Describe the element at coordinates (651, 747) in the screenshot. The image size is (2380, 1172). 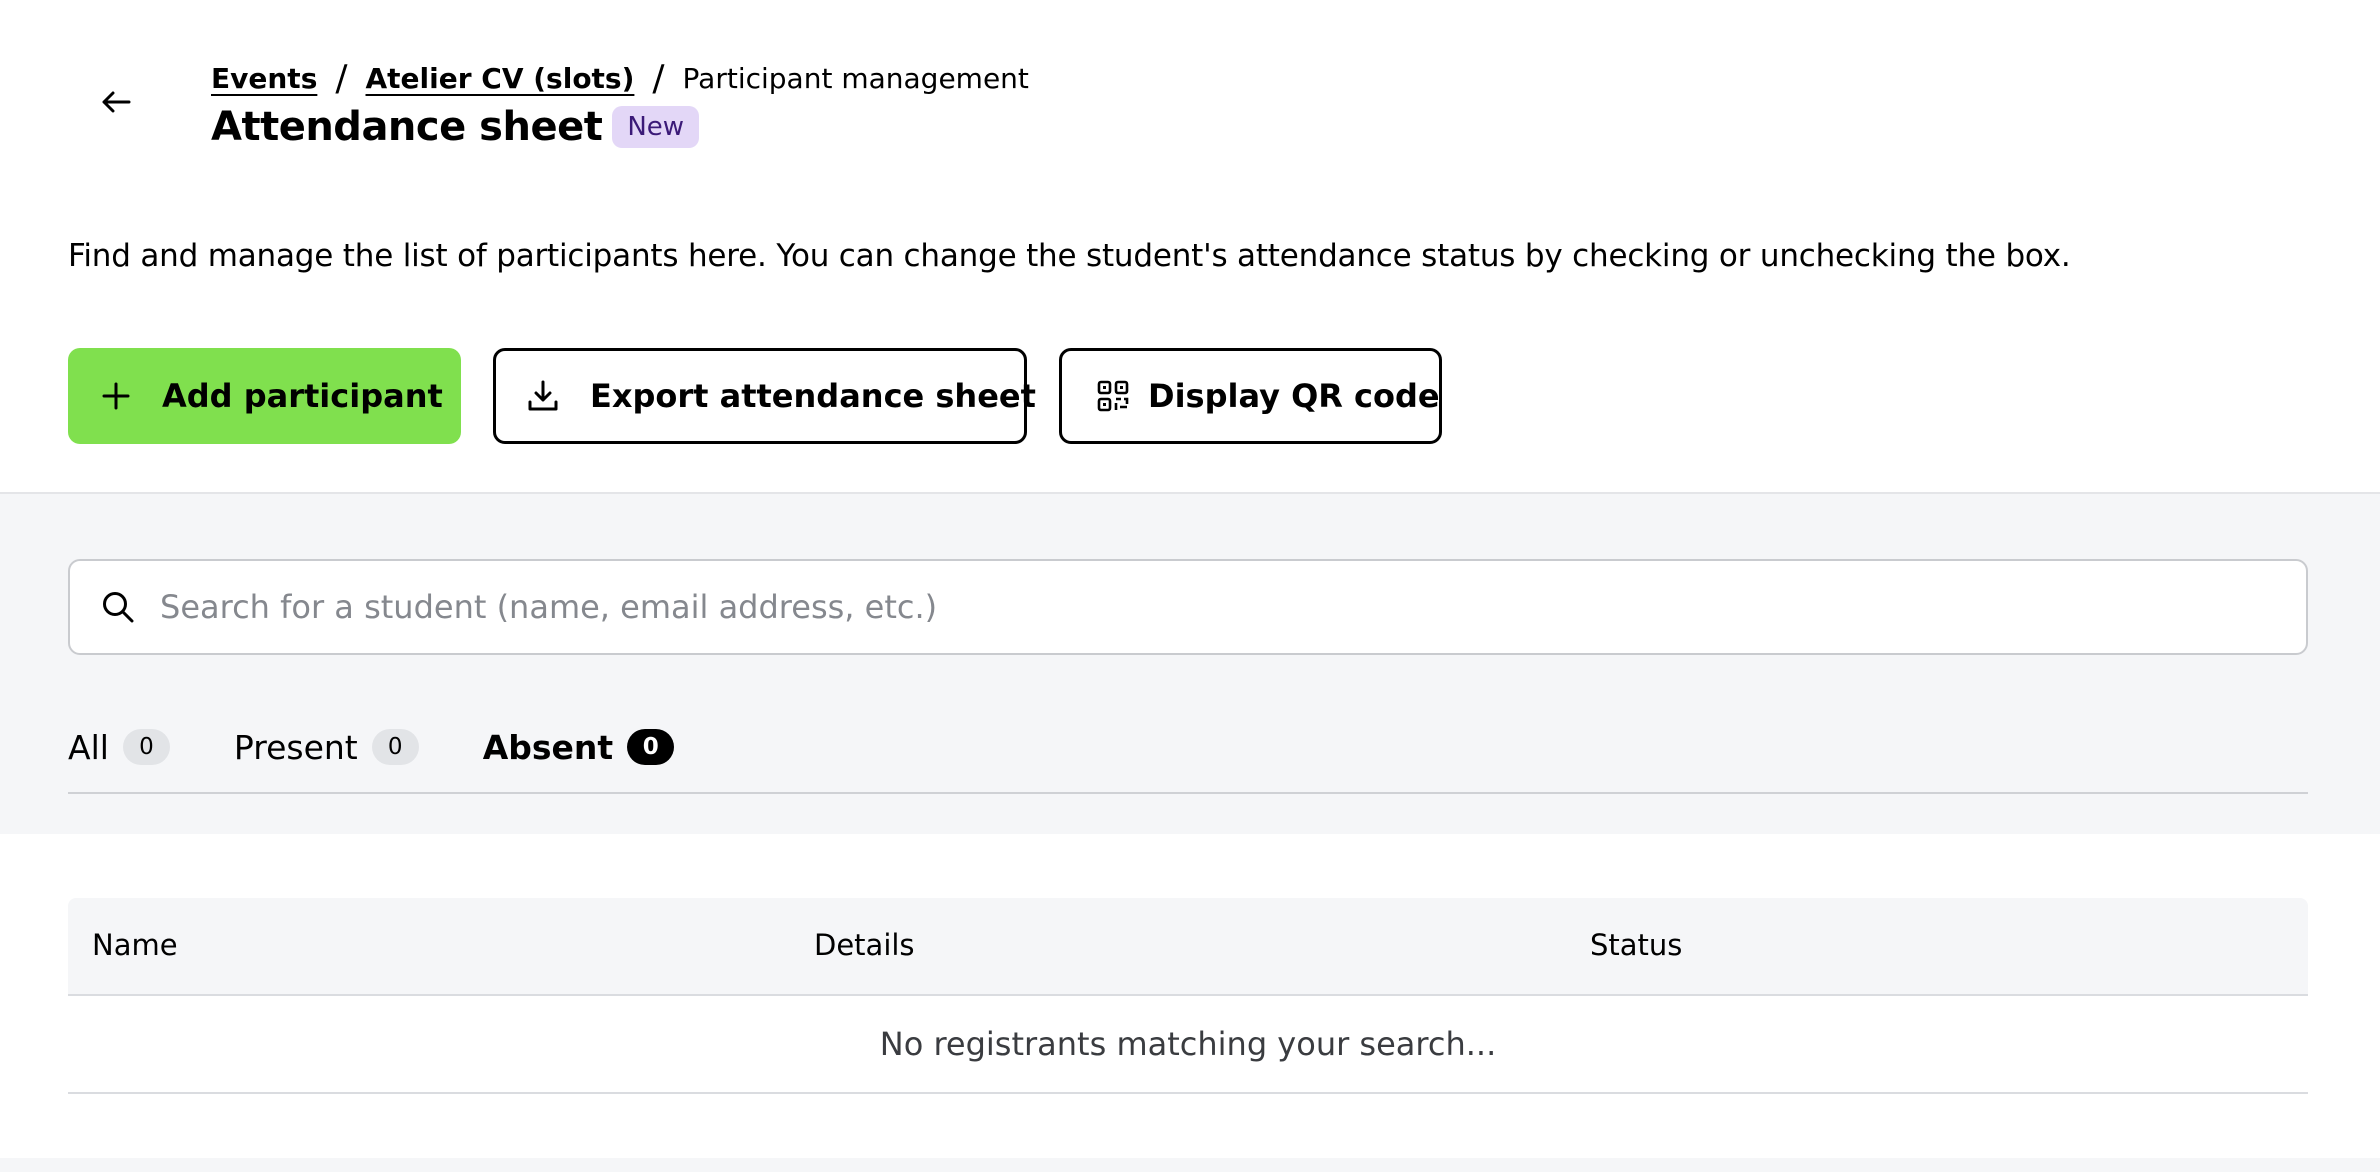
I see `tab-absent-count: 0` at that location.